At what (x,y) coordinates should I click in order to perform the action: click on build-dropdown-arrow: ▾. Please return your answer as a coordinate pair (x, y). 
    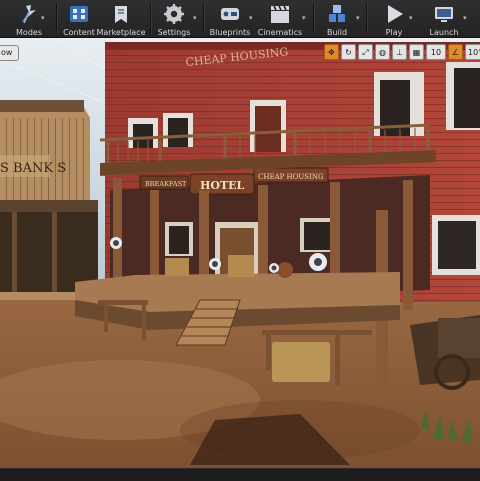
    Looking at the image, I should click on (359, 18).